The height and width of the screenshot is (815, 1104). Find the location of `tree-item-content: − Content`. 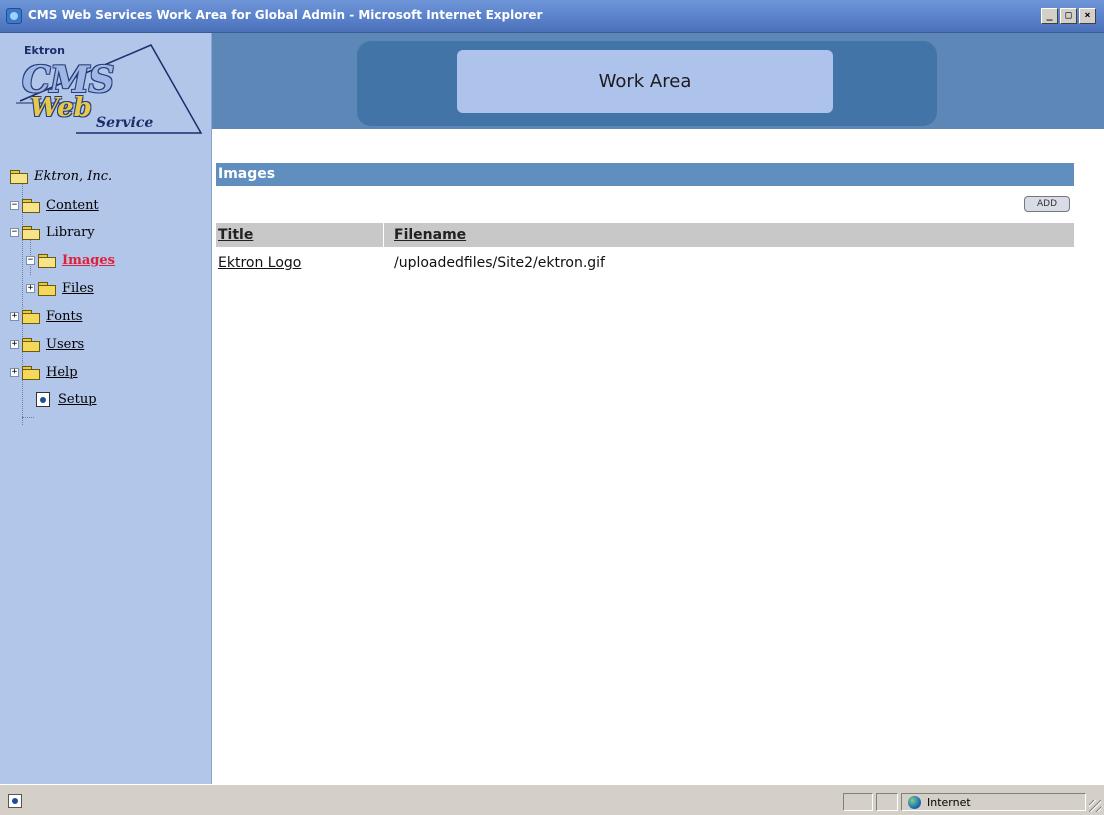

tree-item-content: − Content is located at coordinates (54, 205).